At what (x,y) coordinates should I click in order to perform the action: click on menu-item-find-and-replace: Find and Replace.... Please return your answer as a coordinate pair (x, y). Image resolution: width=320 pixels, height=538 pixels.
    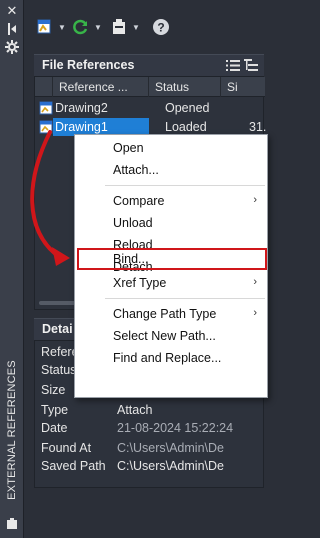
    Looking at the image, I should click on (167, 358).